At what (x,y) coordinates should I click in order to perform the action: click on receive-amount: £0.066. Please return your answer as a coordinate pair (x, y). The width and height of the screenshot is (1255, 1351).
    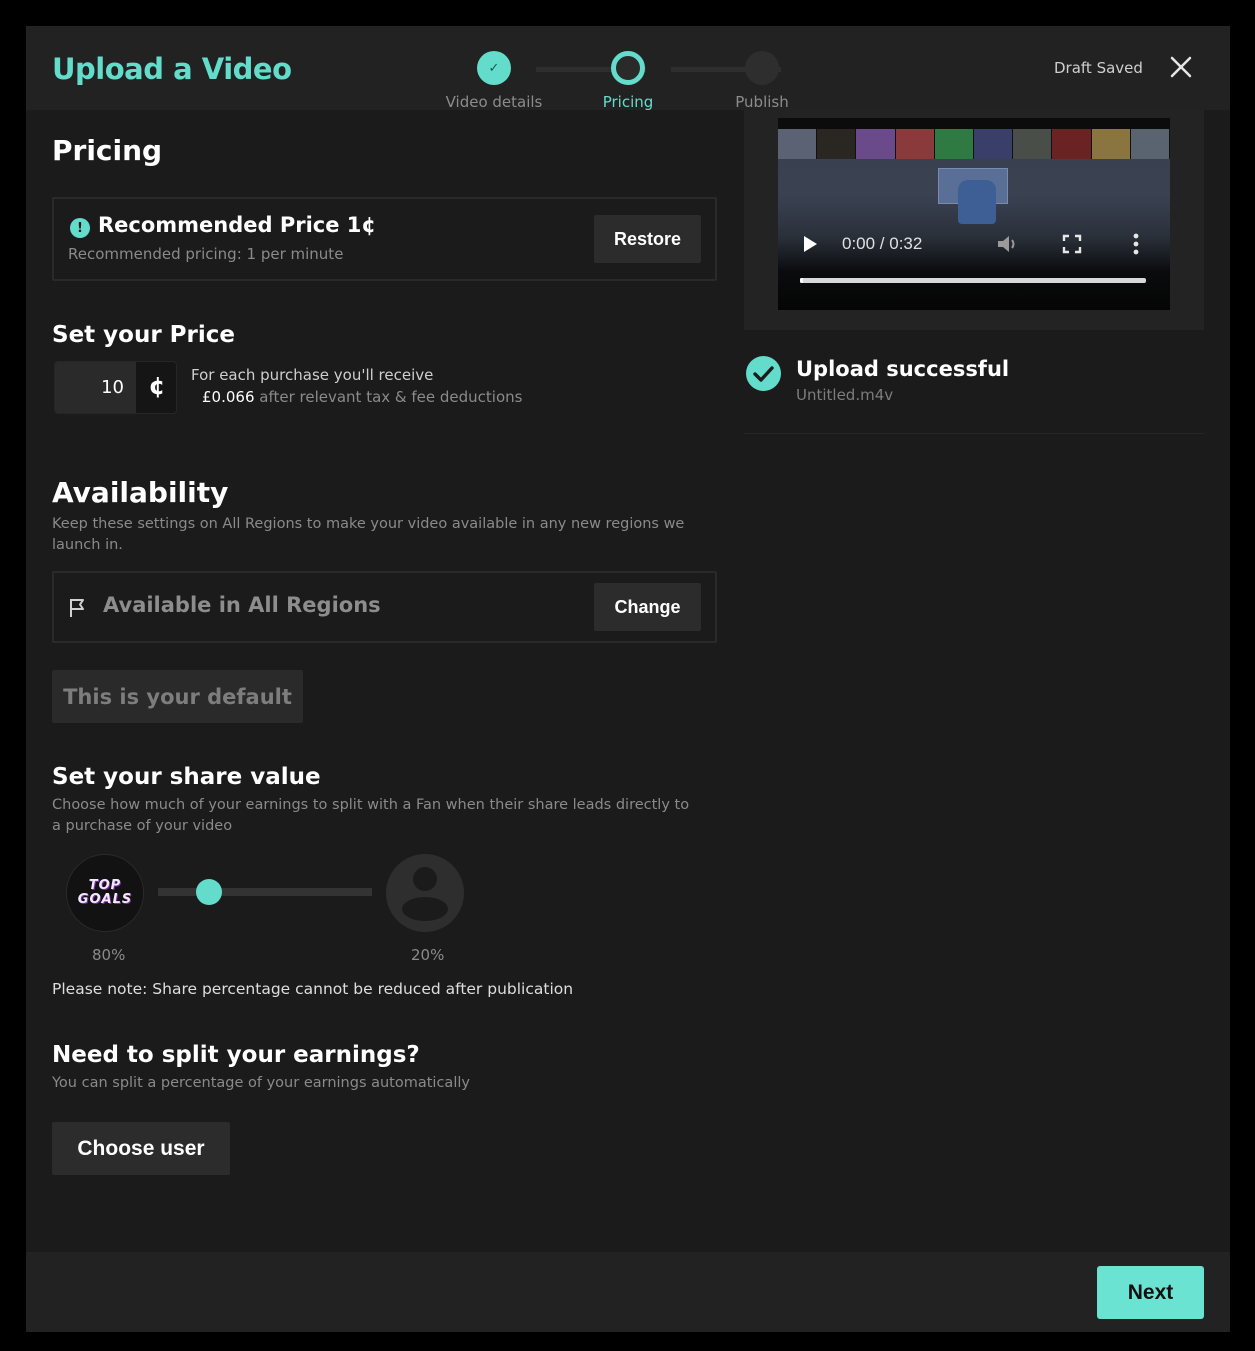
    Looking at the image, I should click on (228, 397).